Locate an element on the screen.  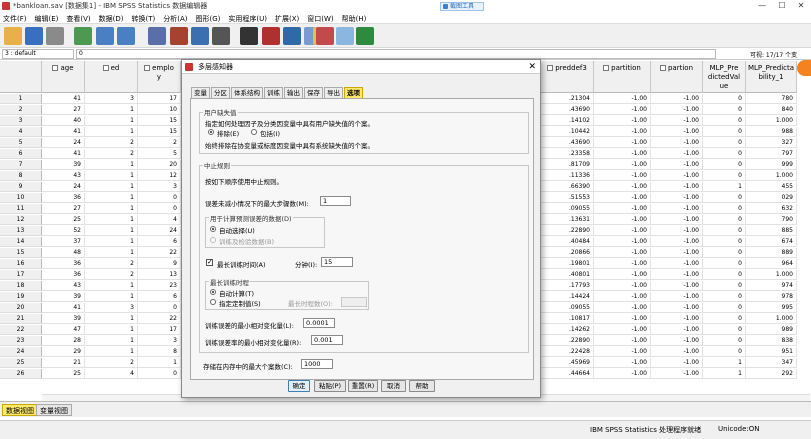
table-cell: 15 is located at coordinates (159, 121).